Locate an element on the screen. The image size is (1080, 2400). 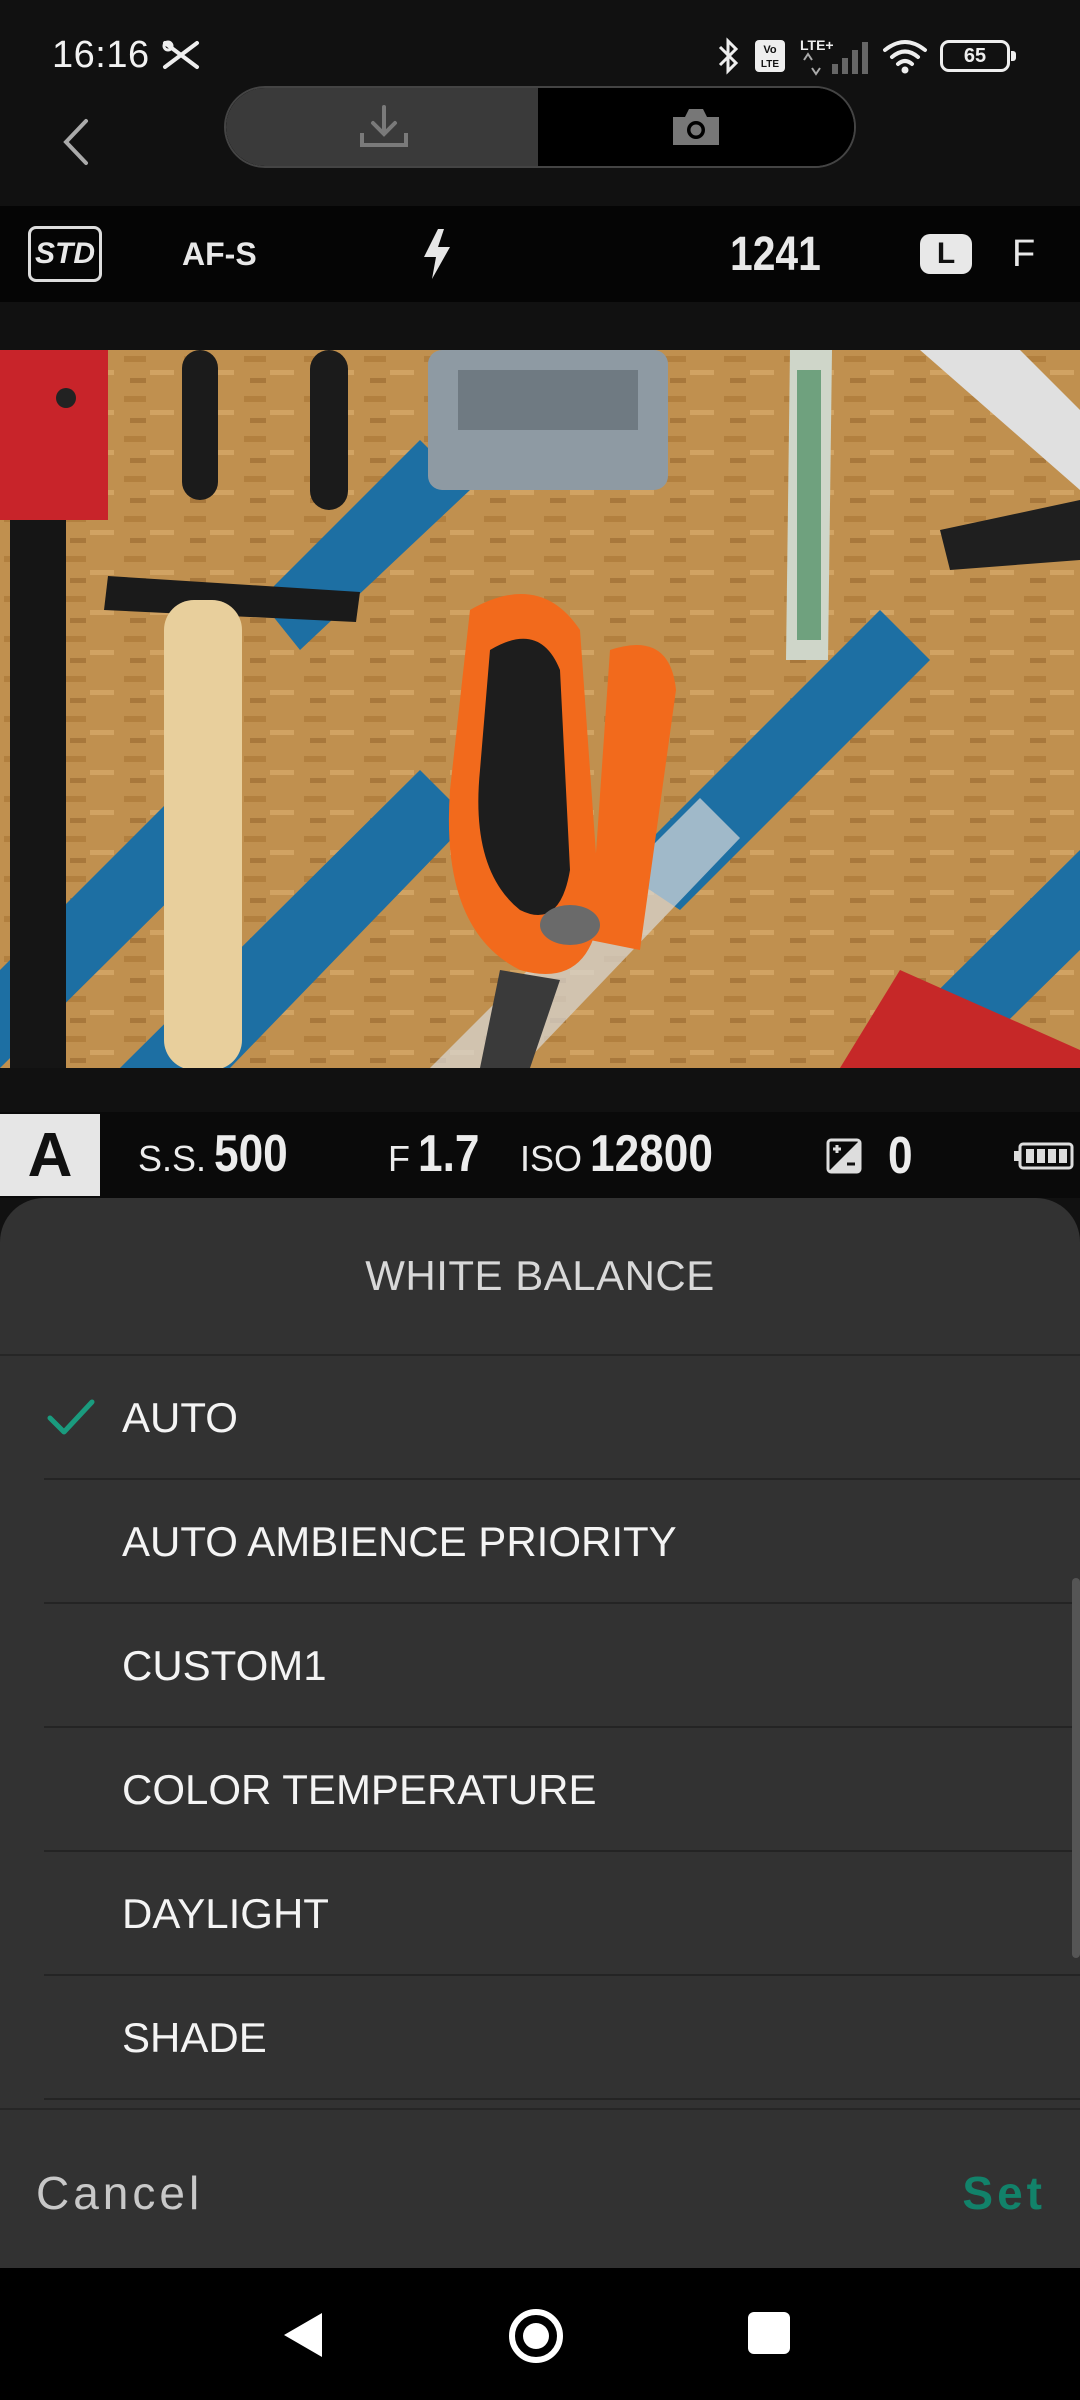
wb-option-label: SHADE is located at coordinates (194, 2037).